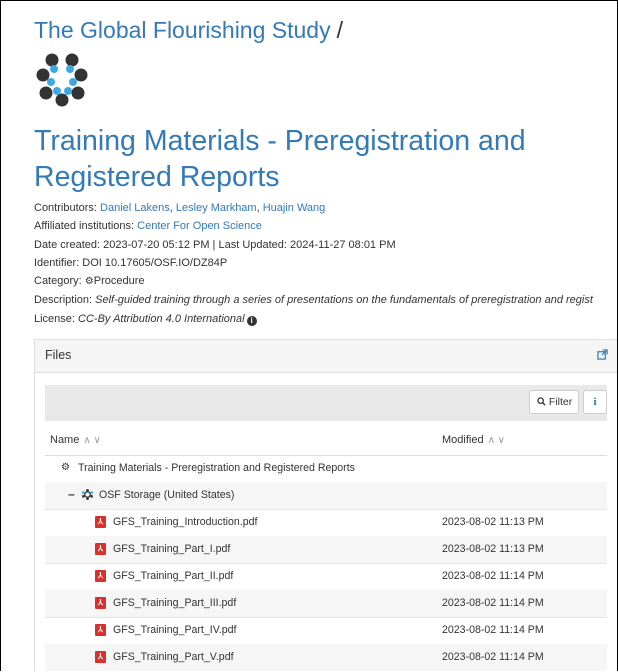  Describe the element at coordinates (602, 354) in the screenshot. I see `external-link-icon` at that location.